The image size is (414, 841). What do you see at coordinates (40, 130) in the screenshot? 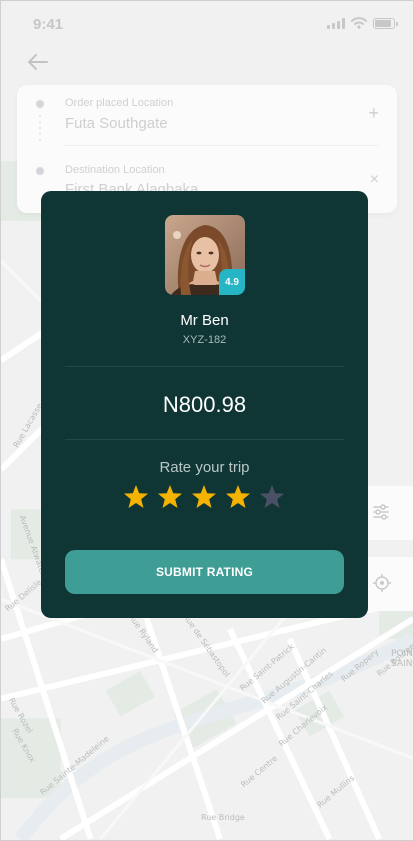
I see `route-line` at bounding box center [40, 130].